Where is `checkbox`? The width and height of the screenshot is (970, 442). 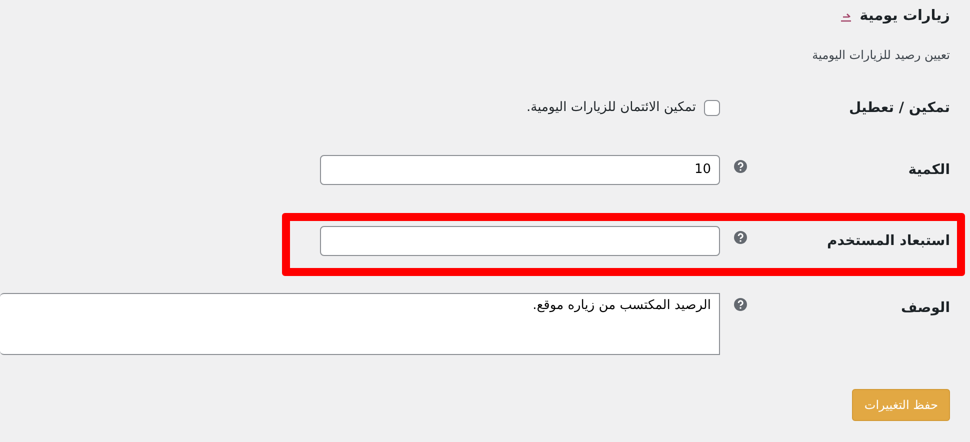
checkbox is located at coordinates (712, 108).